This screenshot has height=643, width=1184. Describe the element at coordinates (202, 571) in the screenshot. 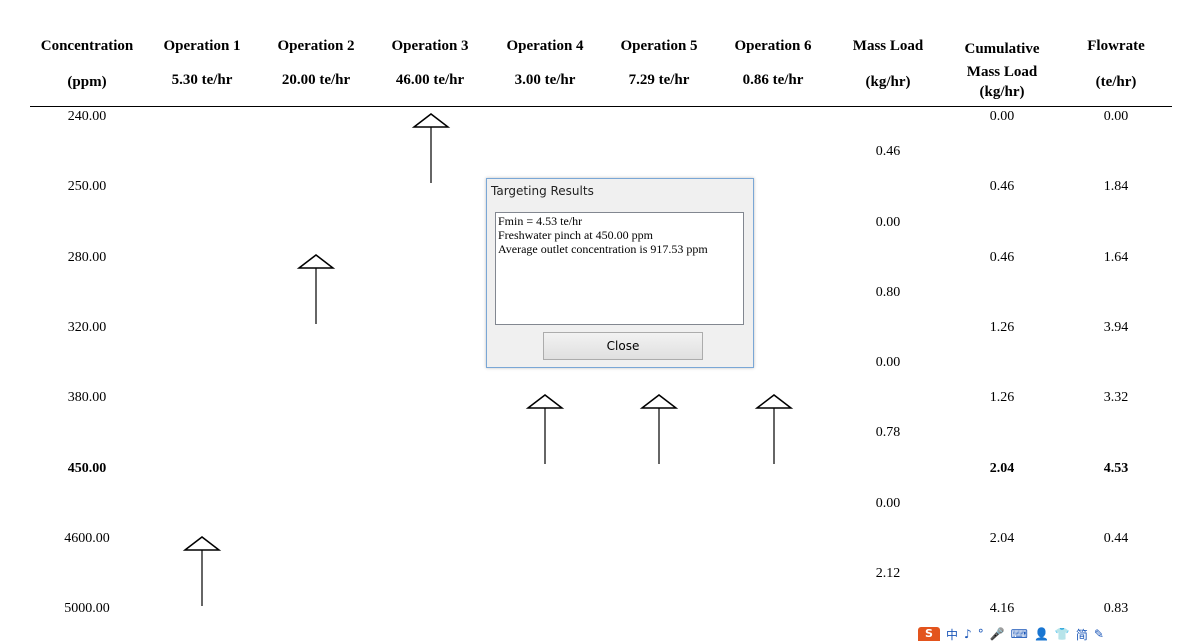

I see `operation-1-arrow` at that location.